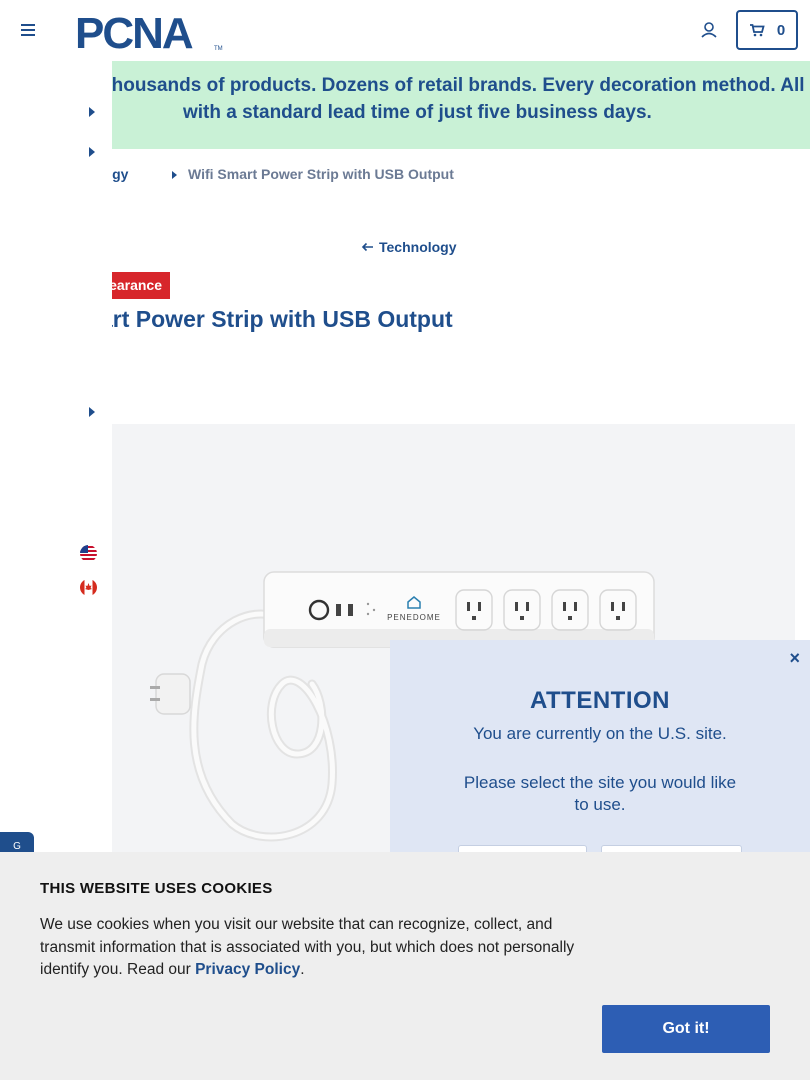 The height and width of the screenshot is (1080, 810). Describe the element at coordinates (686, 1029) in the screenshot. I see `cookie-accept-button: Got it!` at that location.